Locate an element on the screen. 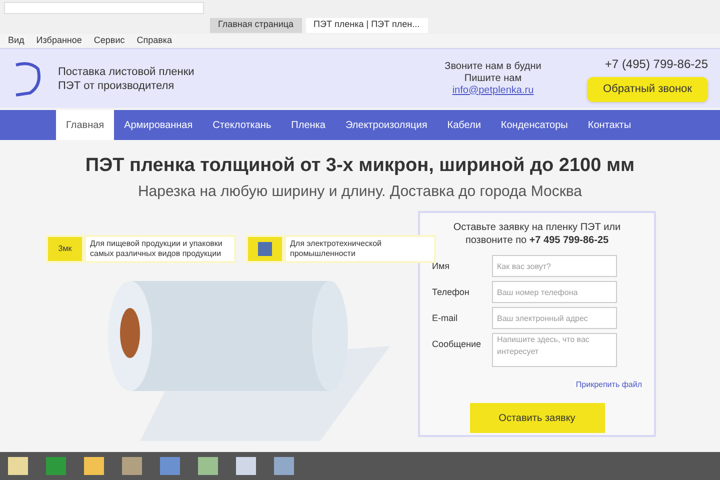  nav-tab: Конденсаторы is located at coordinates (534, 125).